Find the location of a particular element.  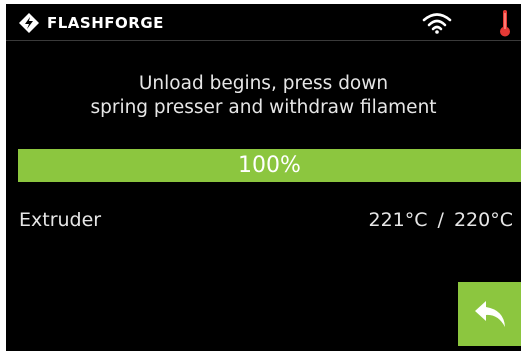

progress-bar: 100% is located at coordinates (269, 165).